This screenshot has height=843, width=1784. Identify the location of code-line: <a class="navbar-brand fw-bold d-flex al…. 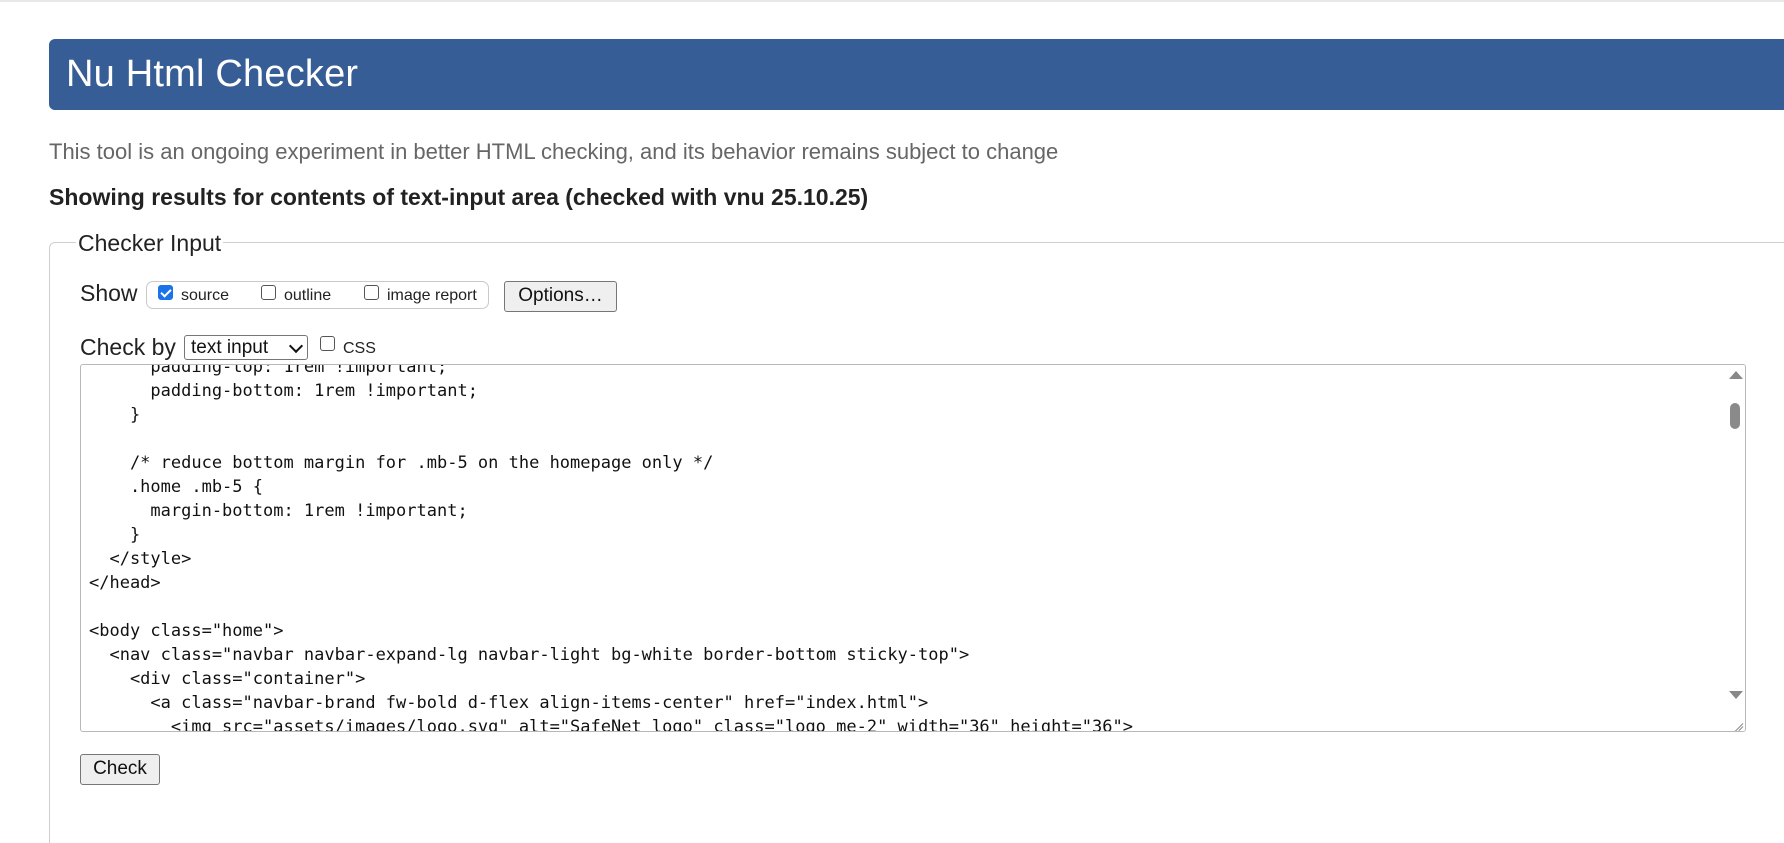
(509, 703).